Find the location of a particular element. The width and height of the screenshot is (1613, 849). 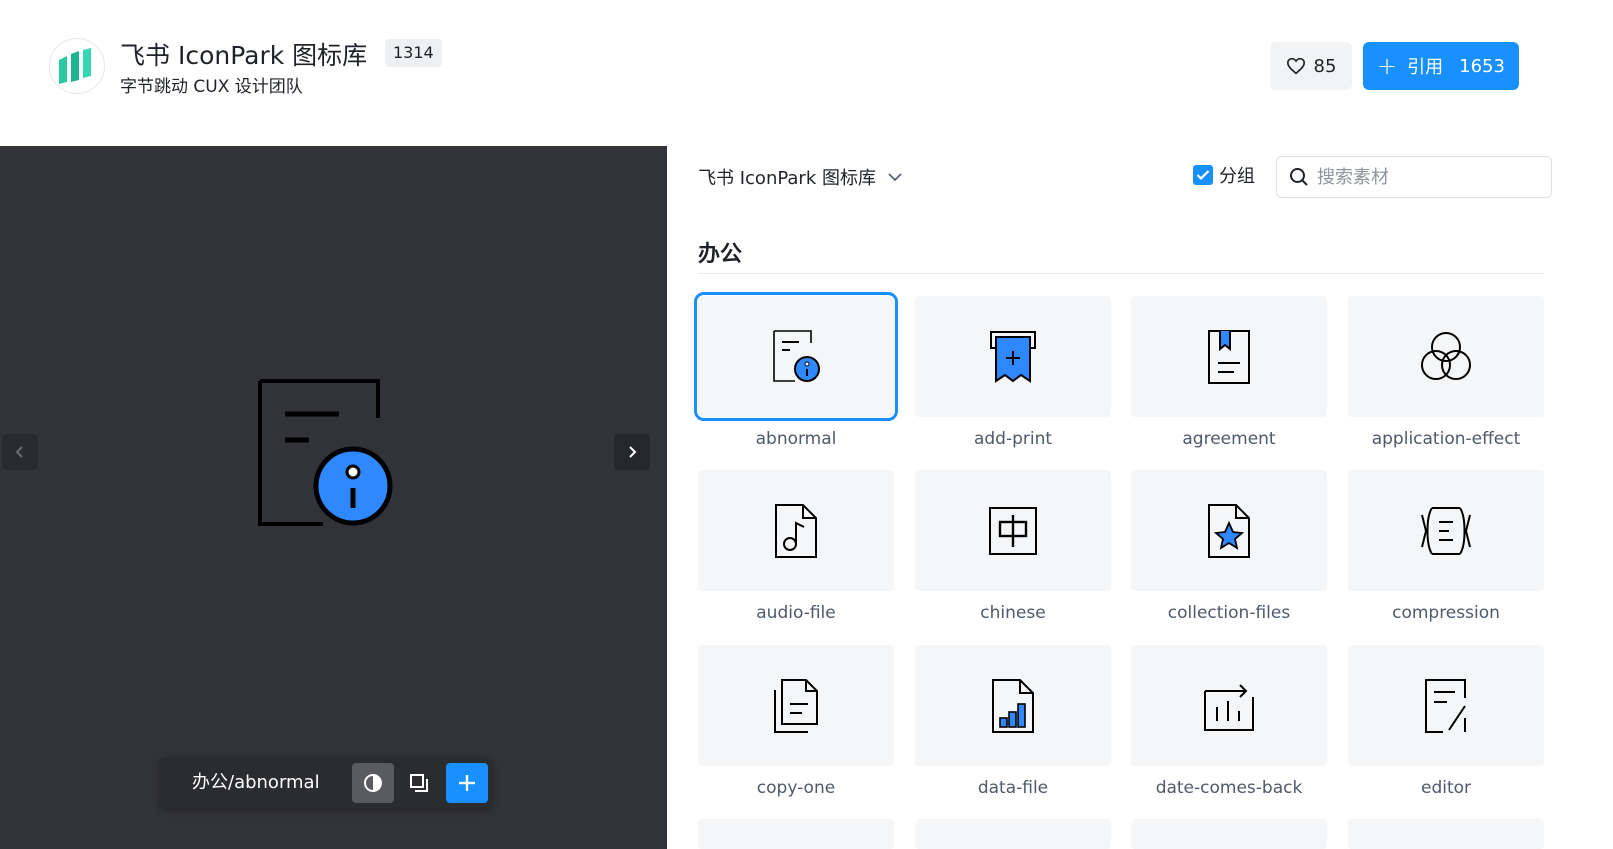

application-effect-icon is located at coordinates (1446, 355).